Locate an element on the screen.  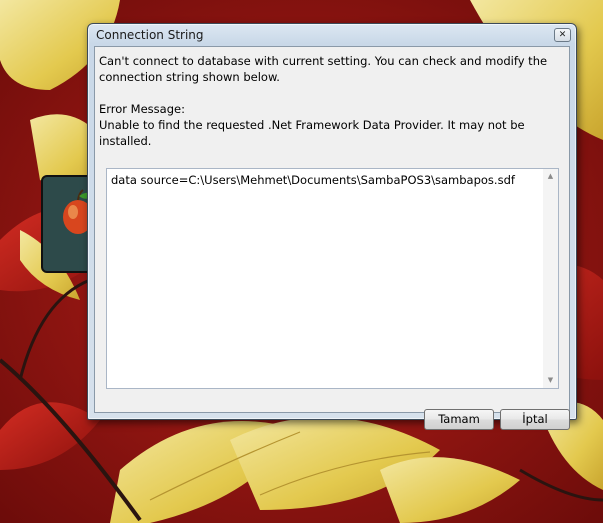
close-button: ✕ is located at coordinates (562, 35).